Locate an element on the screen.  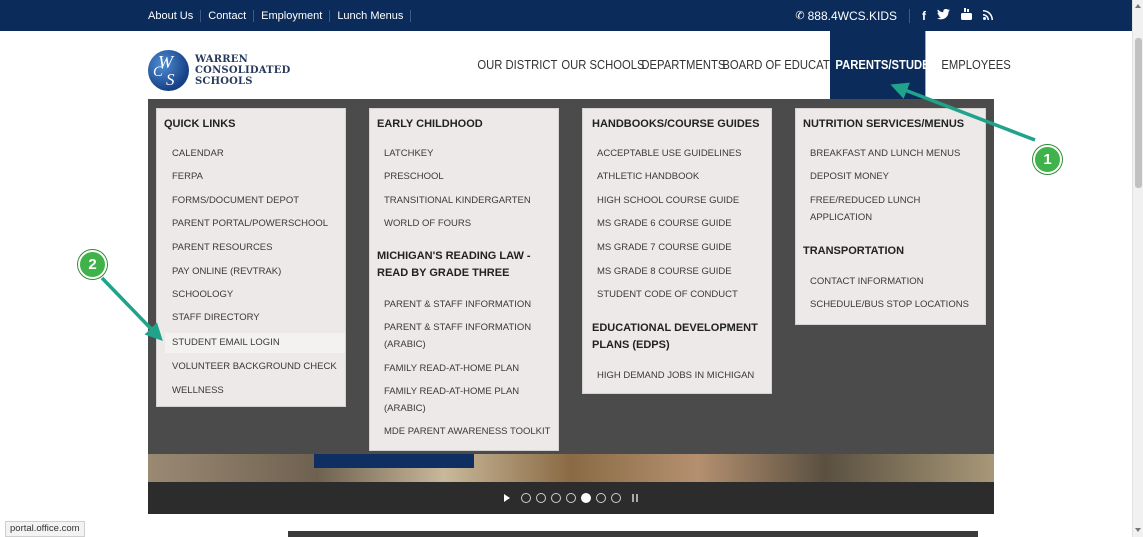
nav-employees: EMPLOYEES is located at coordinates (973, 65).